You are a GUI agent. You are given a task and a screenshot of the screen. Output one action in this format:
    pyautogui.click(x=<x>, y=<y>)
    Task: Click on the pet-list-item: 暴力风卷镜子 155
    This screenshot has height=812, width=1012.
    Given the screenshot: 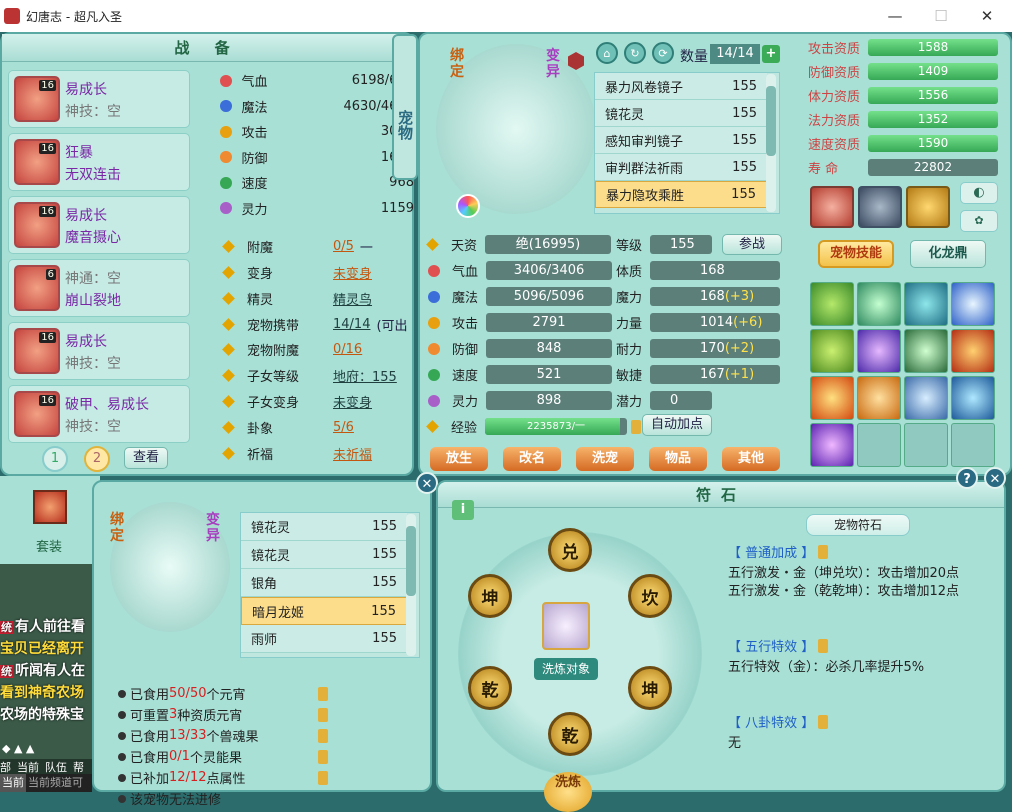 What is the action you would take?
    pyautogui.click(x=681, y=86)
    